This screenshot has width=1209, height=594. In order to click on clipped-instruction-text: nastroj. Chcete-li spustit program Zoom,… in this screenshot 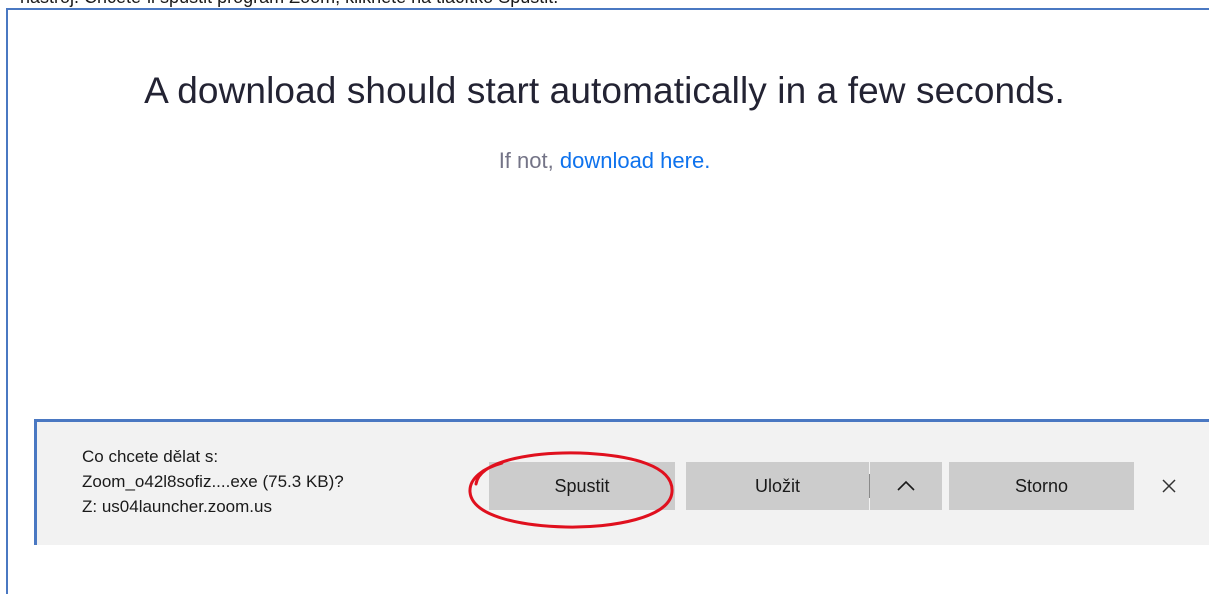, I will do `click(289, 4)`.